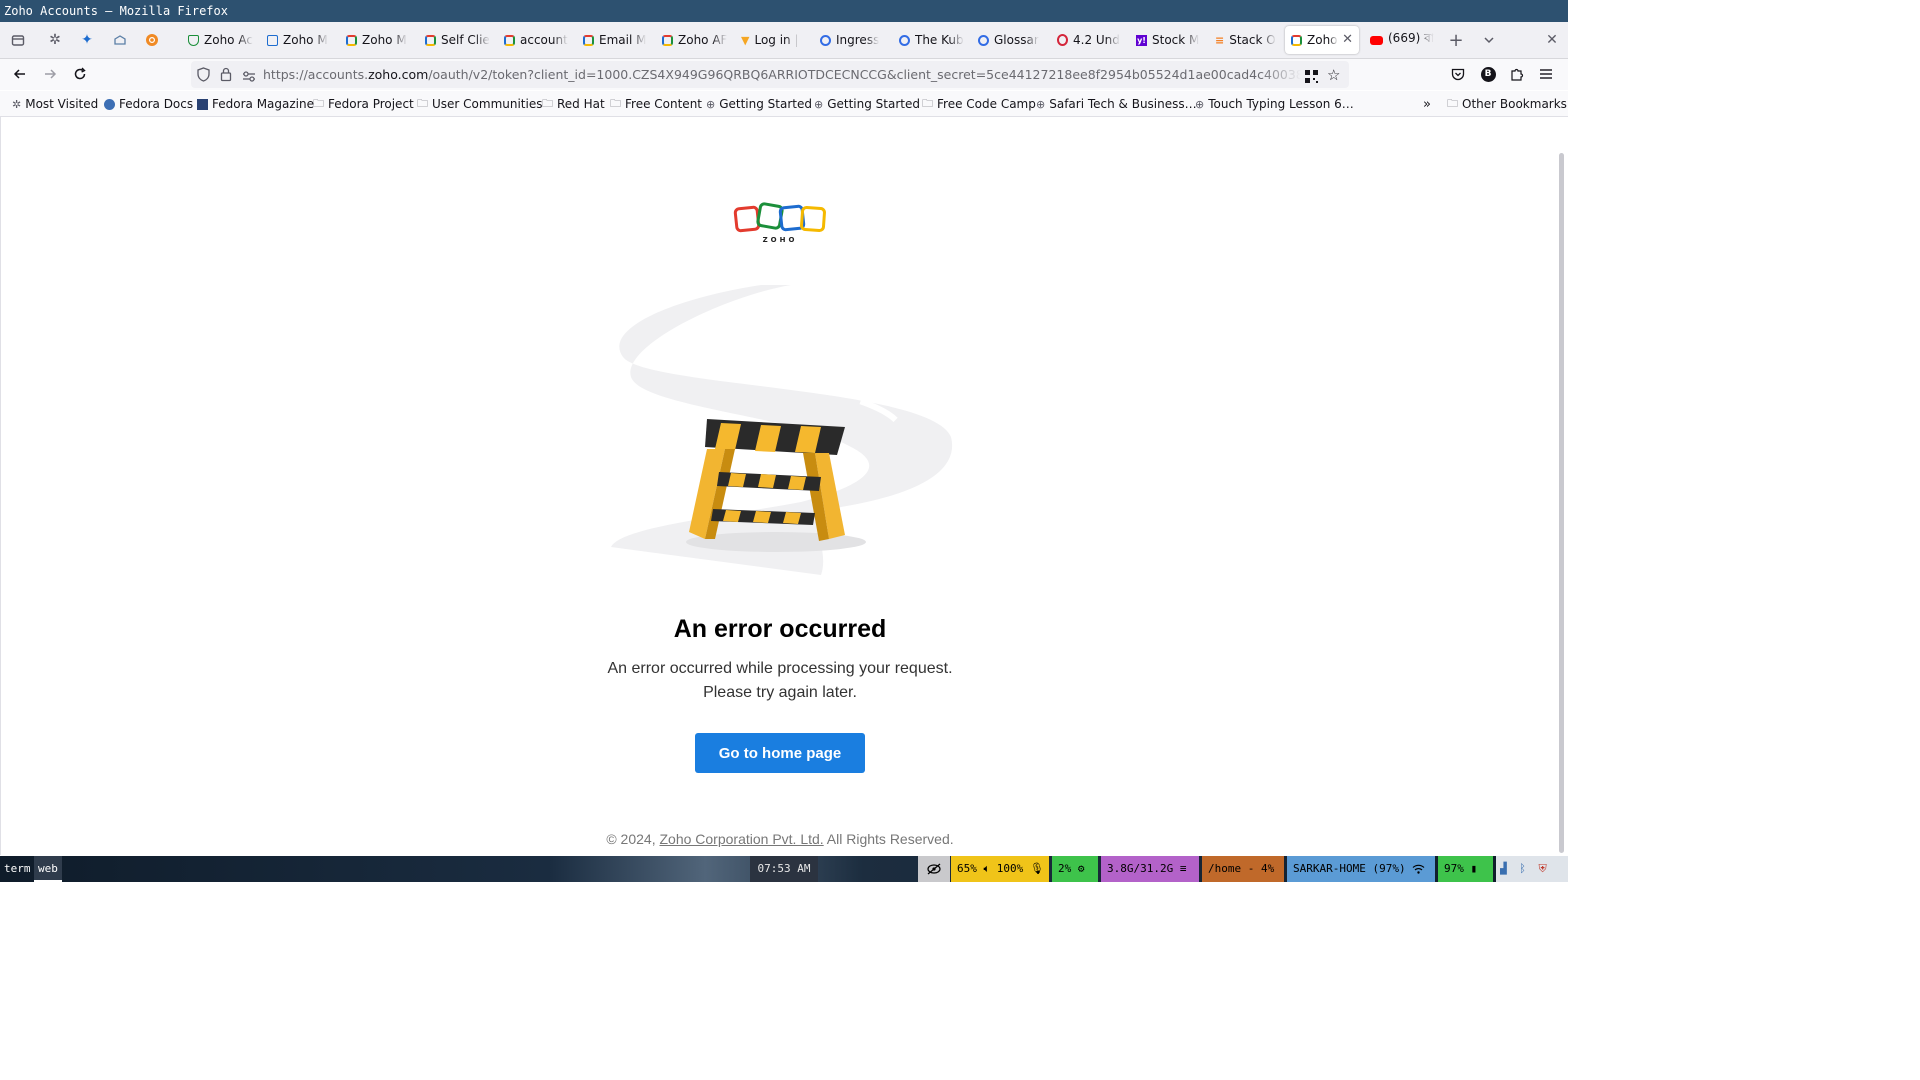 The height and width of the screenshot is (1080, 1920). I want to click on battery-charging-icon: ▮, so click(1474, 868).